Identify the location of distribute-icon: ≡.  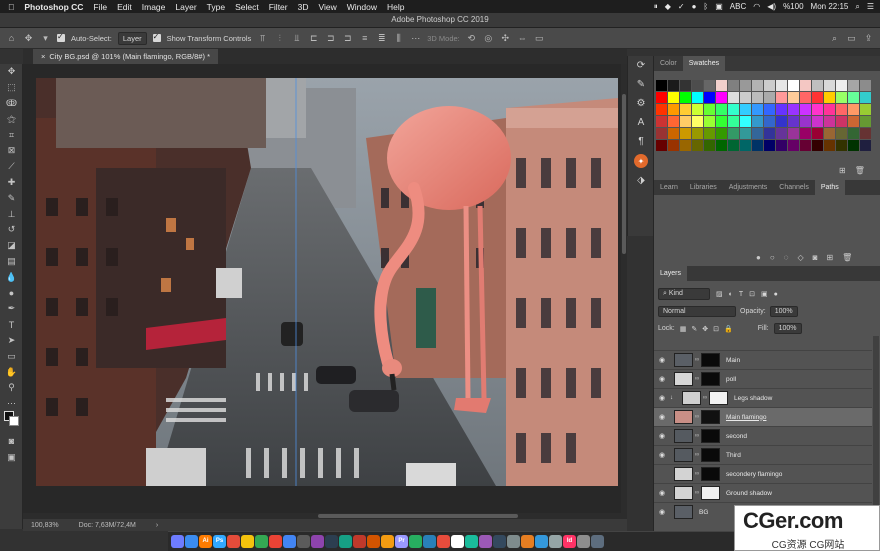
(364, 38).